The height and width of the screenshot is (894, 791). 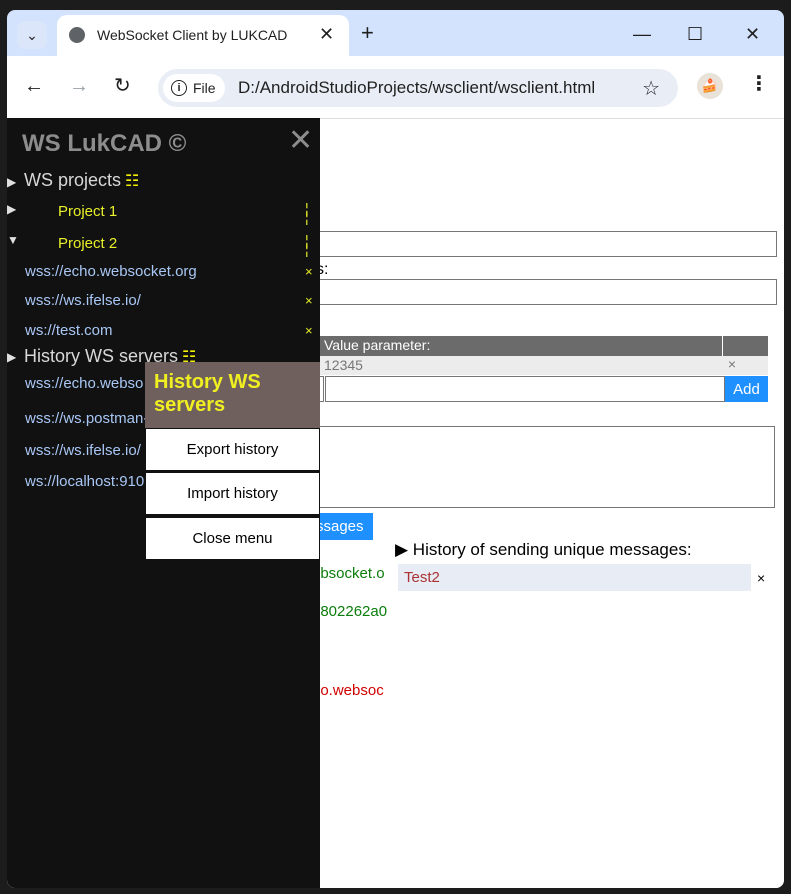 I want to click on sidebar-project-2: Project 2, so click(x=87, y=243).